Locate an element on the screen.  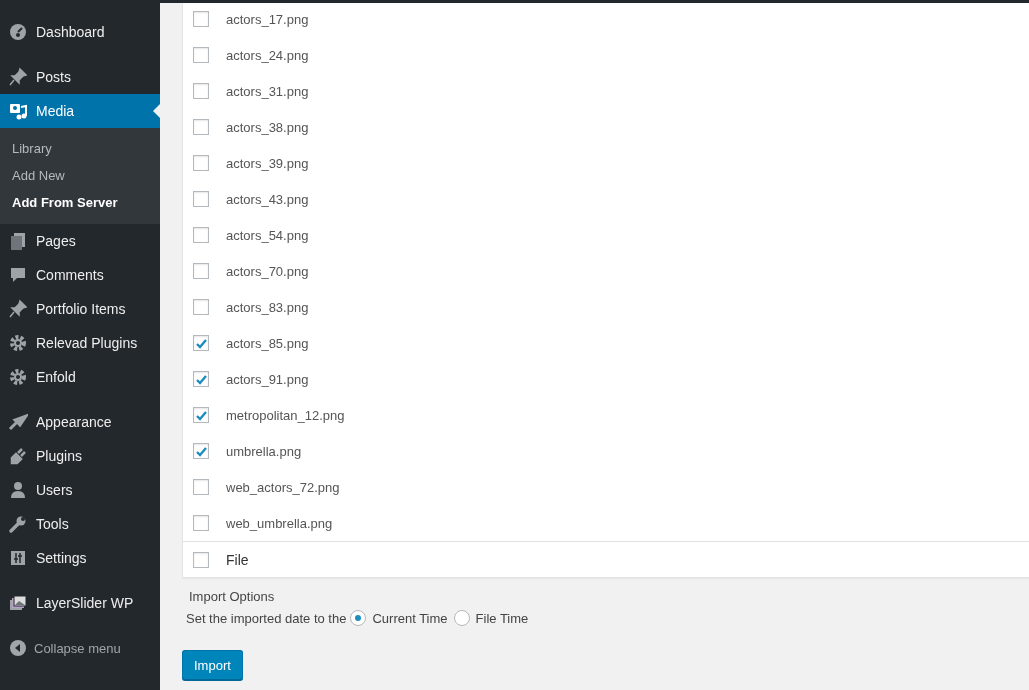
menu-item: Portfolio Items is located at coordinates (80, 309).